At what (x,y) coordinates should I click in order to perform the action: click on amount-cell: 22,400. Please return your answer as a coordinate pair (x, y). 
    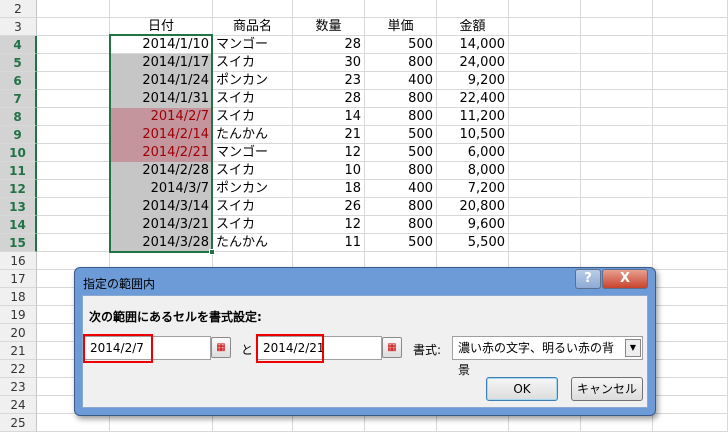
    Looking at the image, I should click on (473, 99).